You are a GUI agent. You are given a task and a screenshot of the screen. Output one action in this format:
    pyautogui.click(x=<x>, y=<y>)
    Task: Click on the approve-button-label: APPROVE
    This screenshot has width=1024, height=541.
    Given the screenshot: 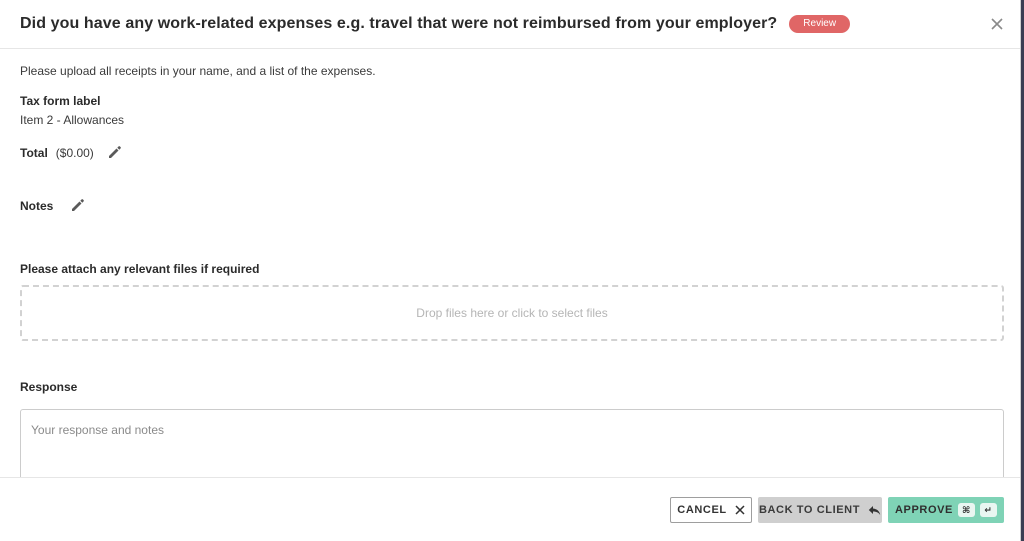 What is the action you would take?
    pyautogui.click(x=924, y=510)
    